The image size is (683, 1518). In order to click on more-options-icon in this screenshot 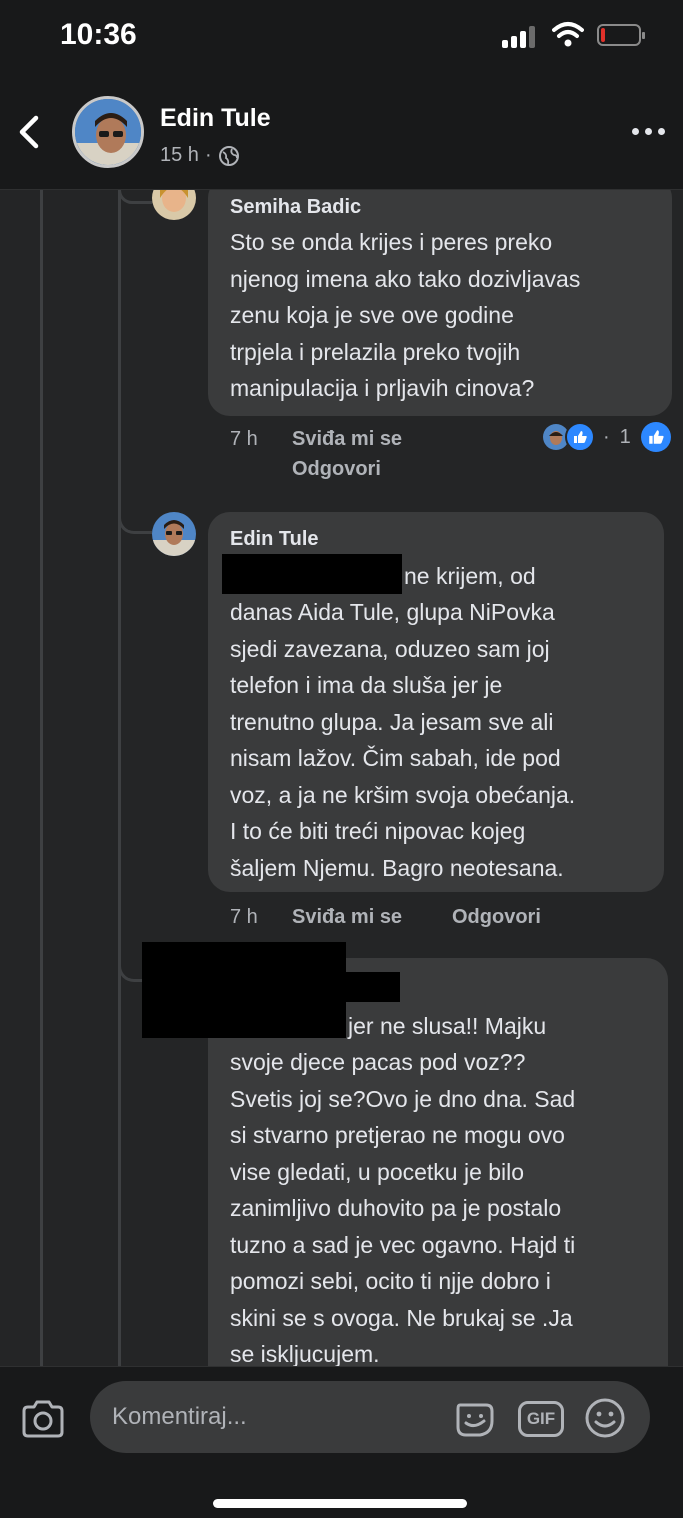, I will do `click(649, 132)`.